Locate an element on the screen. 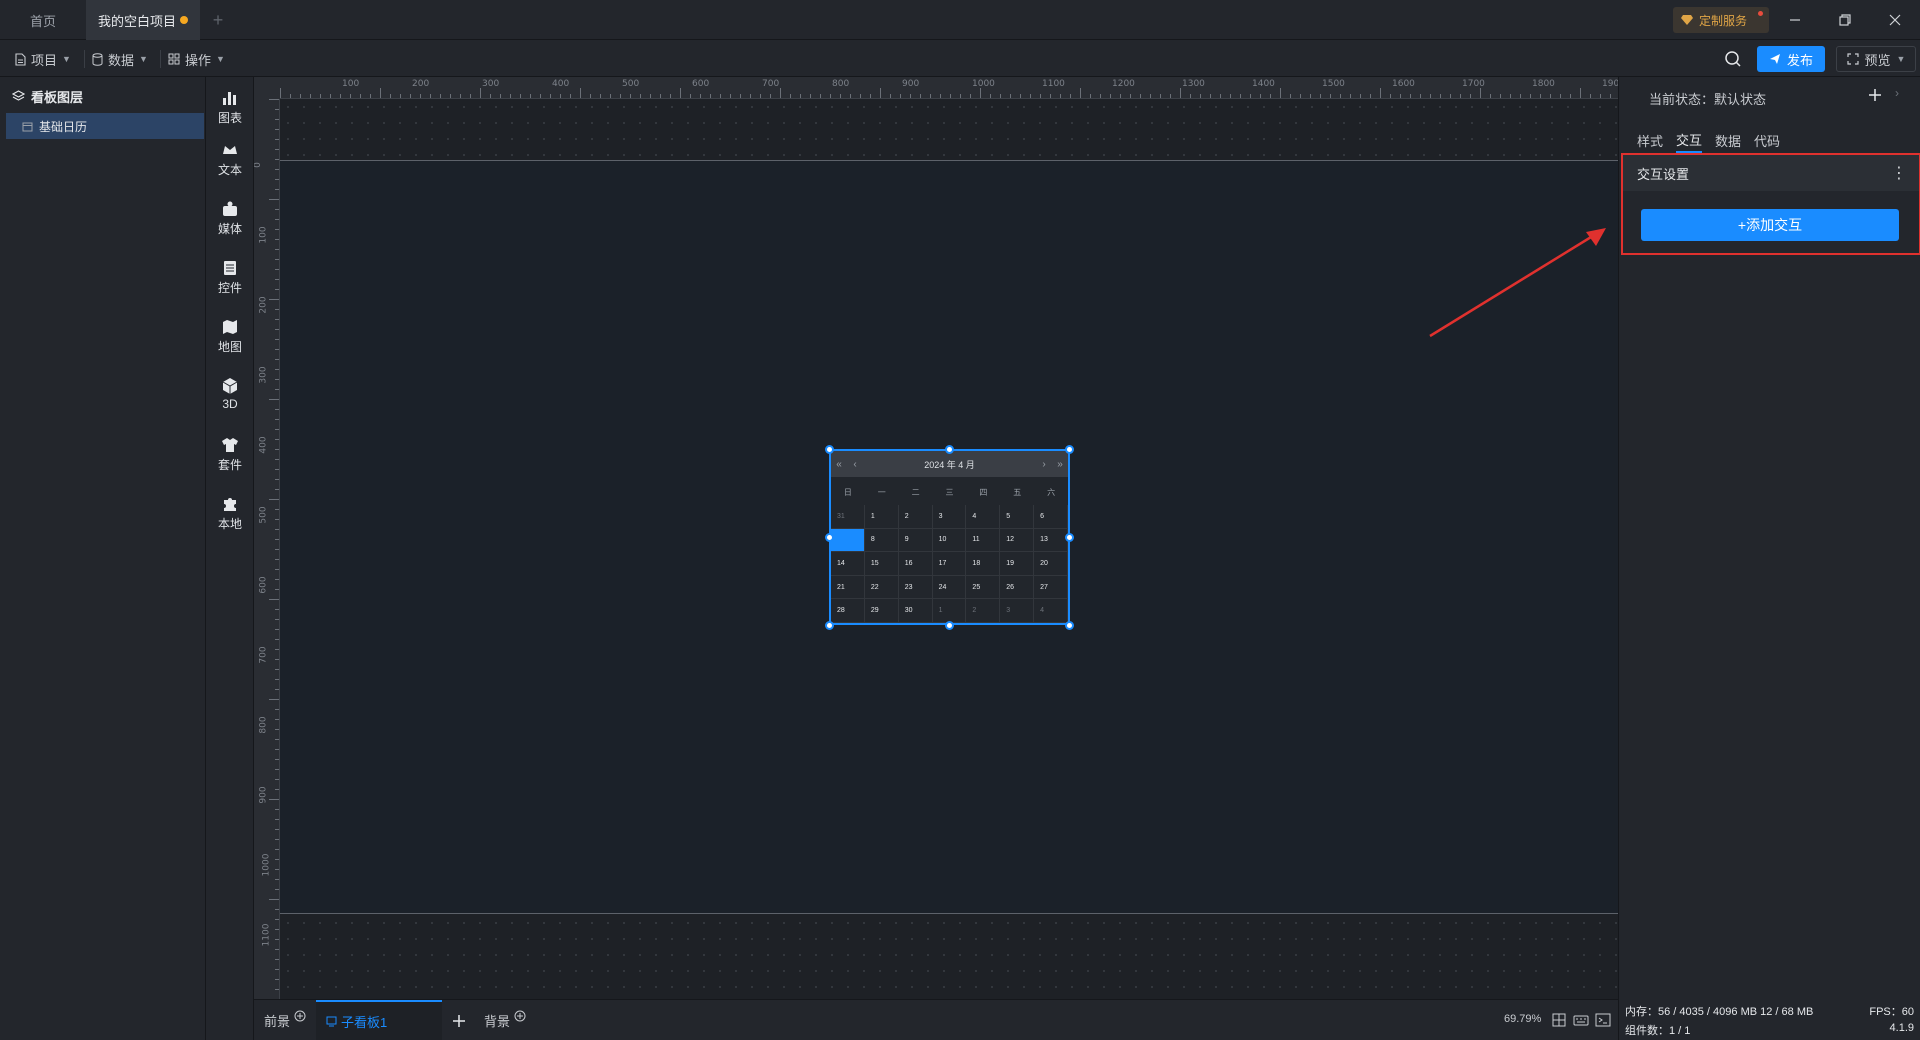  menu-data: 数据 ▼ is located at coordinates (120, 59).